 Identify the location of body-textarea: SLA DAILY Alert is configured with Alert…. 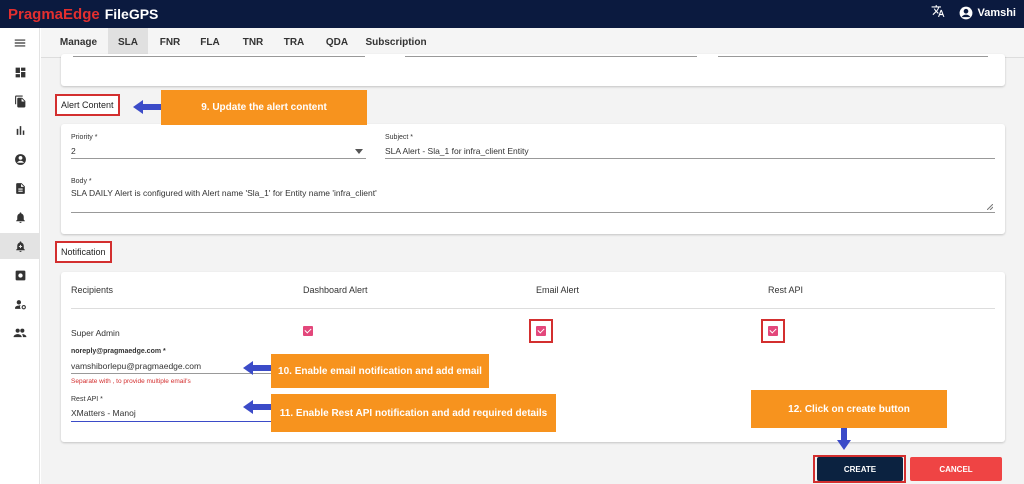
(224, 193).